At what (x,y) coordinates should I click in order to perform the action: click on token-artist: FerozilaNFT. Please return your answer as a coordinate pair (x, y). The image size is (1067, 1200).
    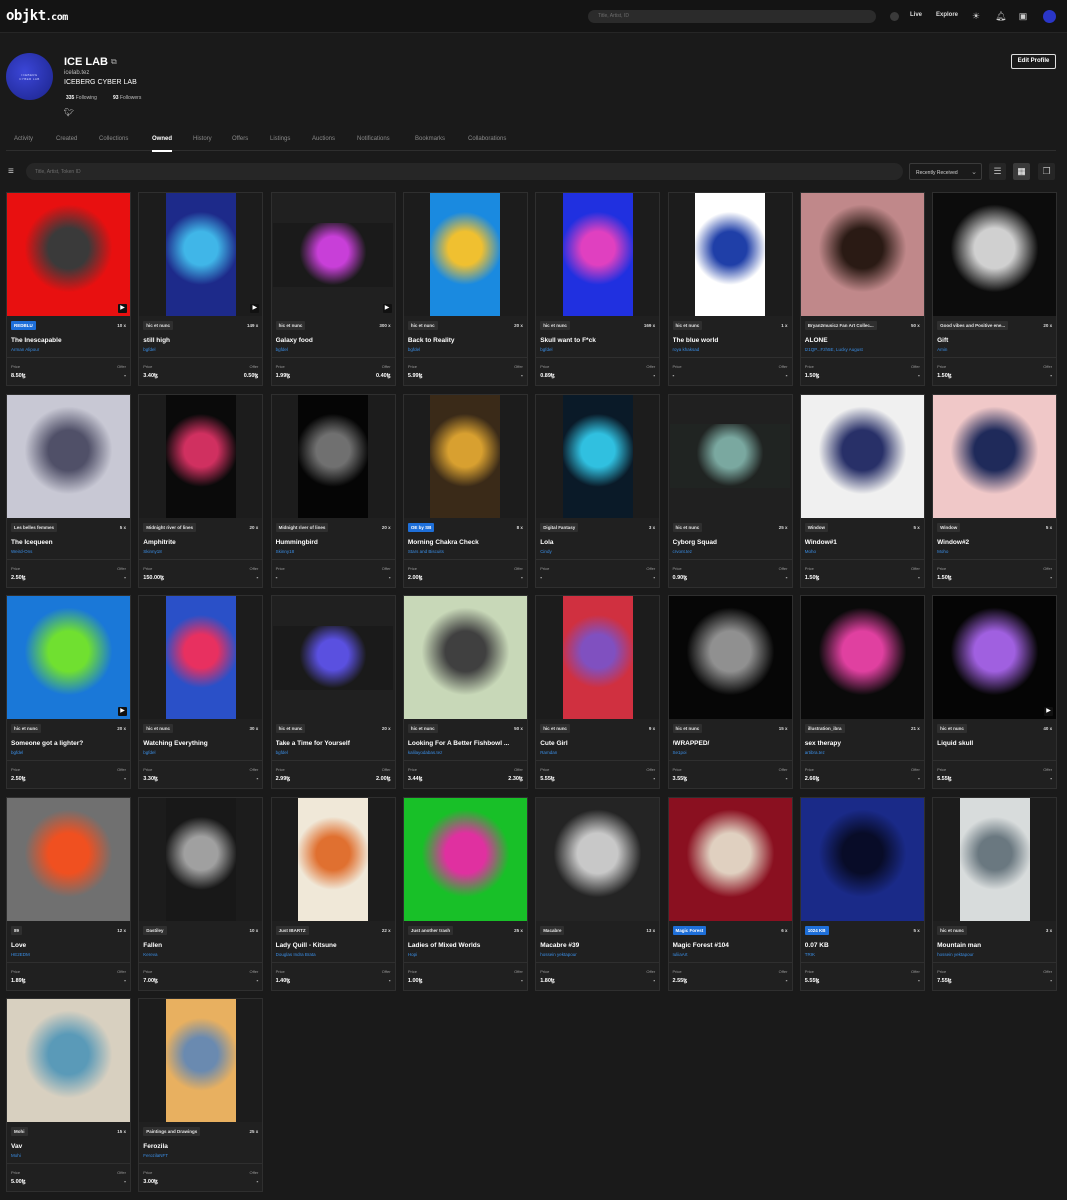
    Looking at the image, I should click on (155, 1155).